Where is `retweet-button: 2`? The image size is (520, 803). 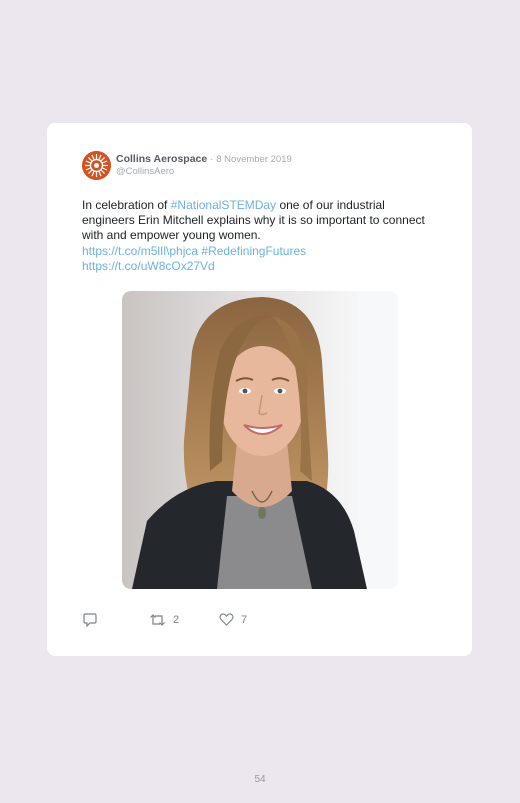
retweet-button: 2 is located at coordinates (164, 620).